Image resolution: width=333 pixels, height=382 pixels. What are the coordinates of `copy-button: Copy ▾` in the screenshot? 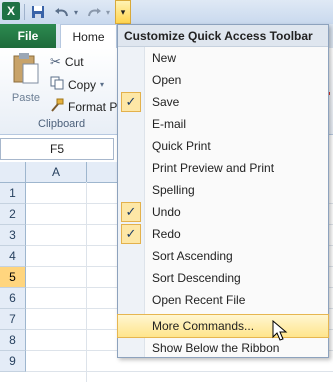 It's located at (77, 84).